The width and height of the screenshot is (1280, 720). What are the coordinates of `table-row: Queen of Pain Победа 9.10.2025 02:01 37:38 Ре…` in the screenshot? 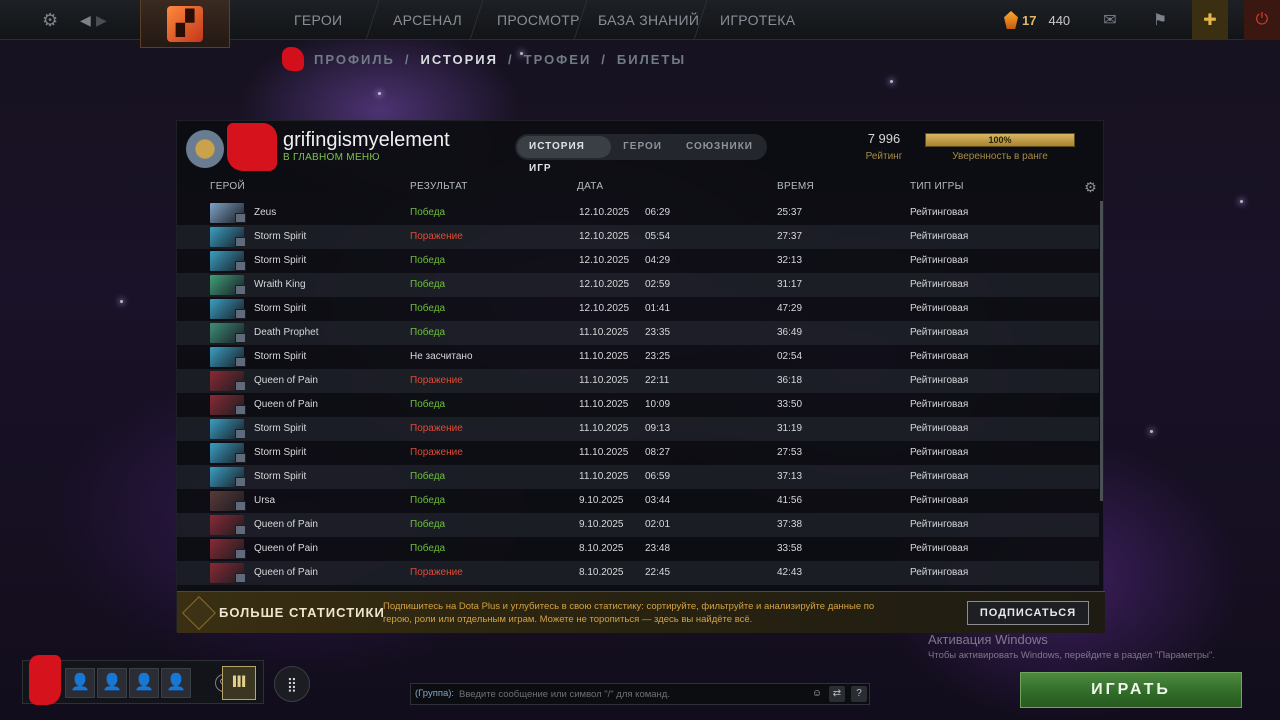 It's located at (638, 525).